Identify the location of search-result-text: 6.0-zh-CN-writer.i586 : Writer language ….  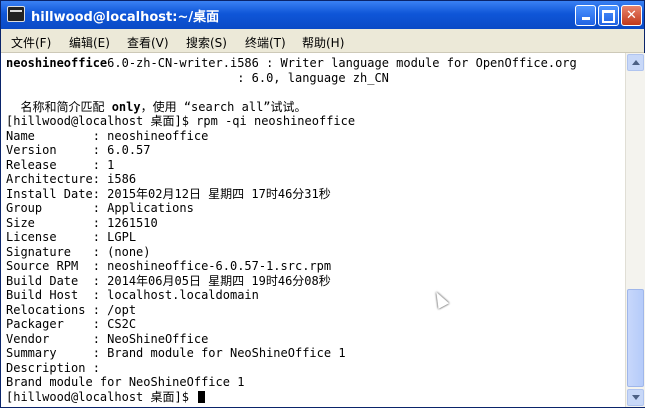
(342, 63).